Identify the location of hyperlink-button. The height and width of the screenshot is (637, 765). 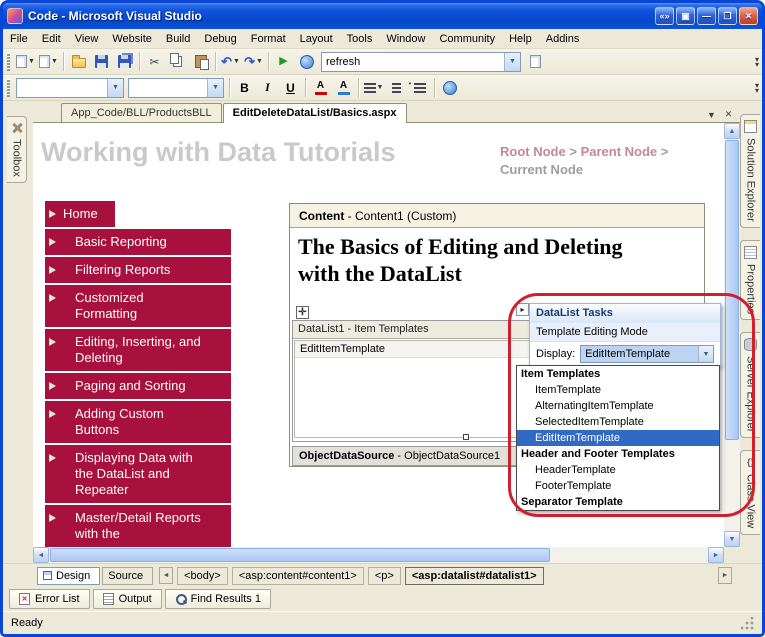
(449, 88).